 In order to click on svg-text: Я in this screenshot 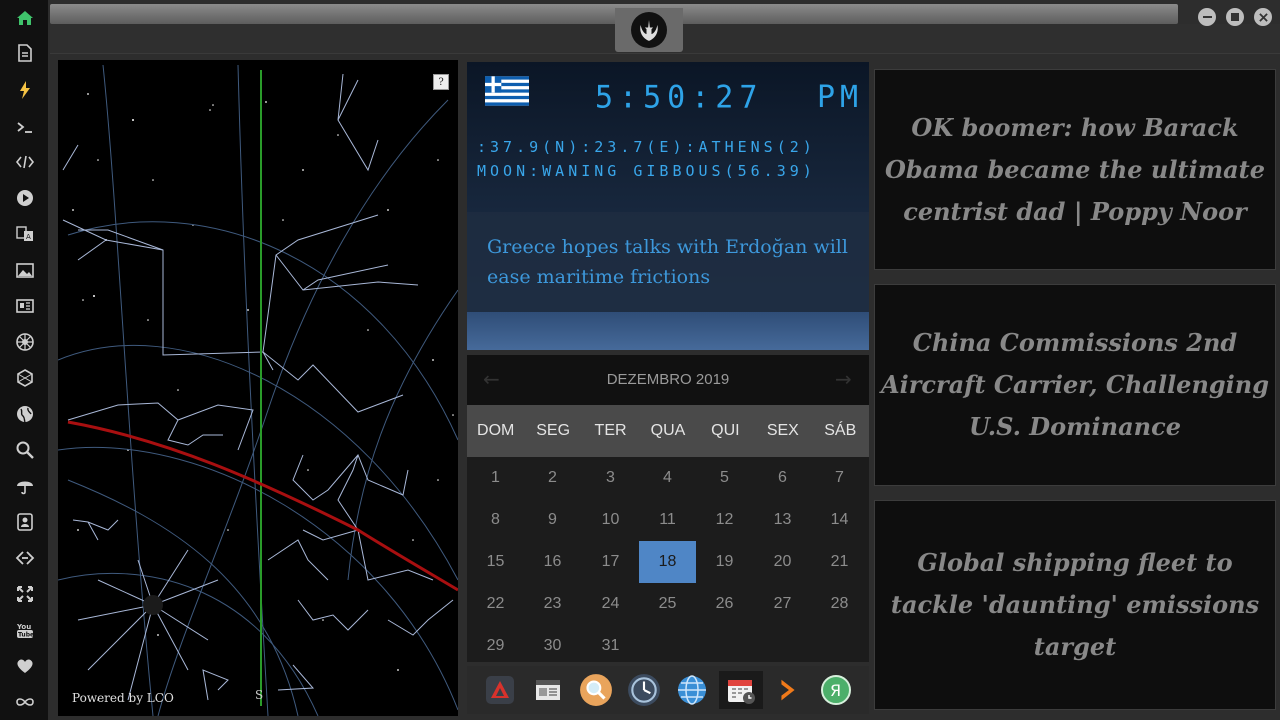, I will do `click(835, 690)`.